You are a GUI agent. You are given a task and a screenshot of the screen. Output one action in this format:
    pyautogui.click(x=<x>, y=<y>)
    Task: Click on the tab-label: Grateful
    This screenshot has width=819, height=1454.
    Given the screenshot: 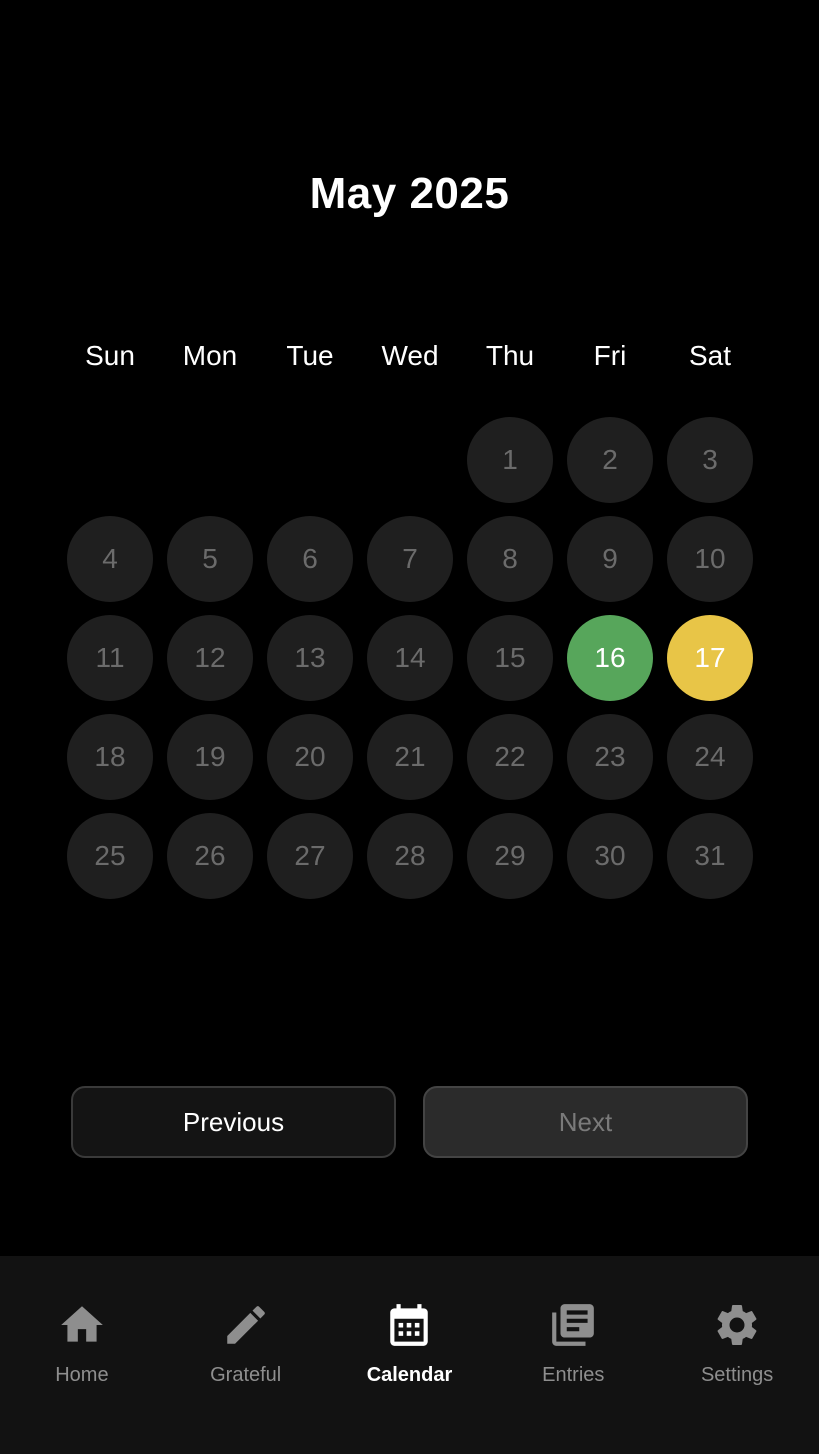 What is the action you would take?
    pyautogui.click(x=246, y=1375)
    